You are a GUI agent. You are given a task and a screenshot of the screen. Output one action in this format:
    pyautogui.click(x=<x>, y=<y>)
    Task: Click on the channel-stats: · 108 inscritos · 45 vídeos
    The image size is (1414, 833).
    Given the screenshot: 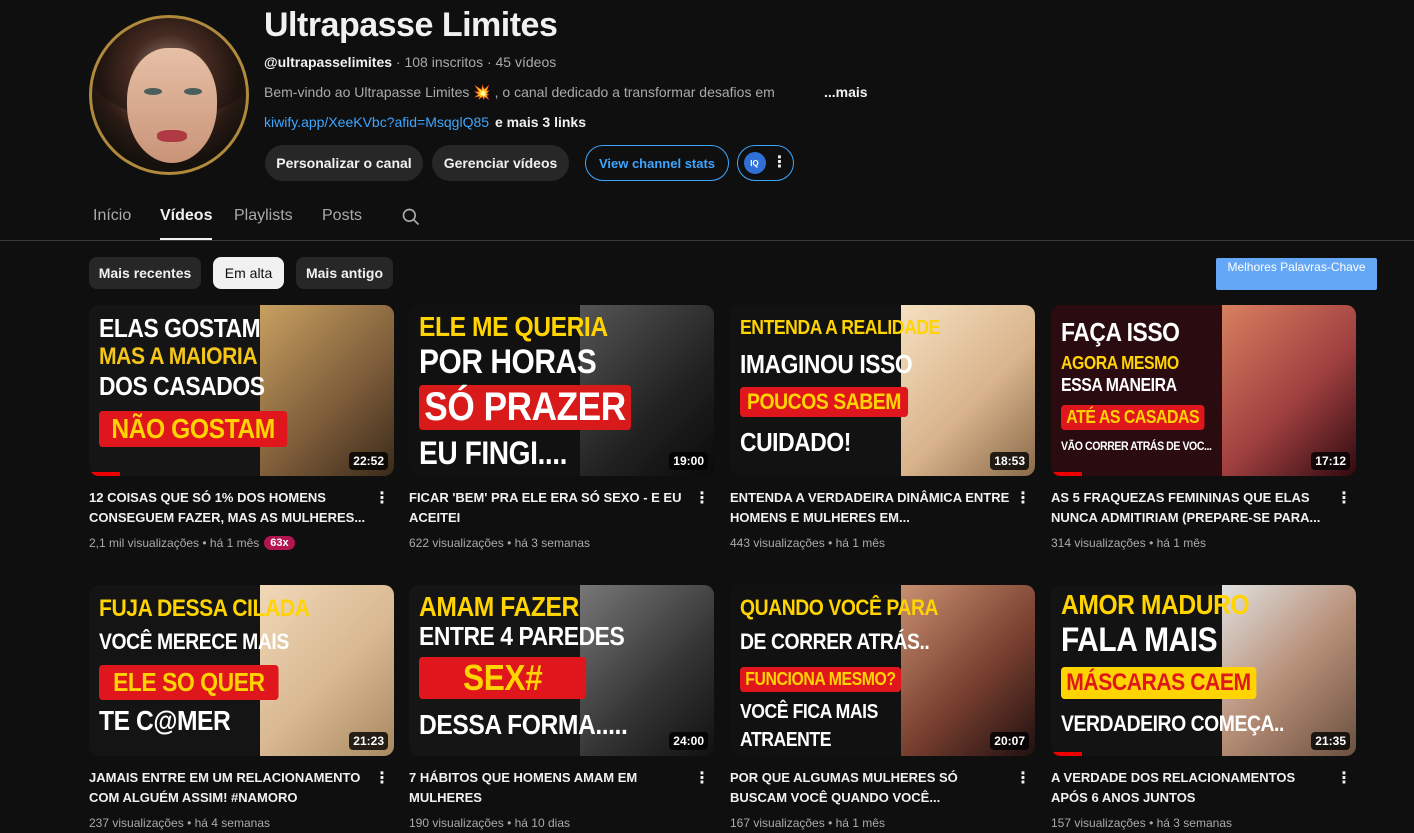 What is the action you would take?
    pyautogui.click(x=474, y=62)
    